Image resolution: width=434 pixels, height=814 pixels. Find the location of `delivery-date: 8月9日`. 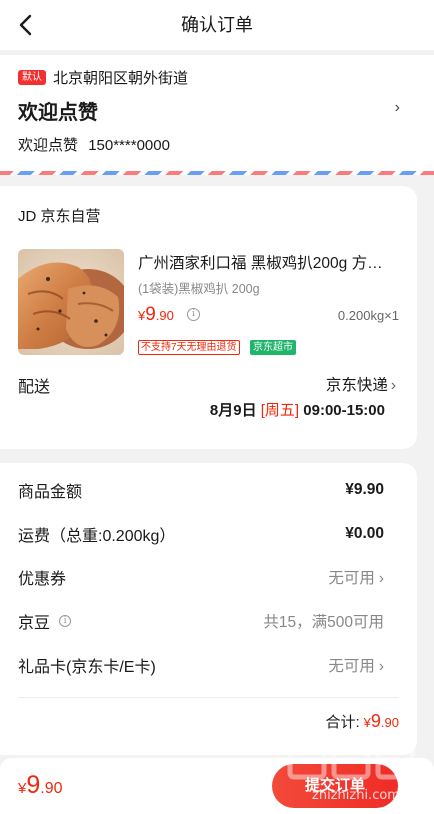

delivery-date: 8月9日 is located at coordinates (233, 410).